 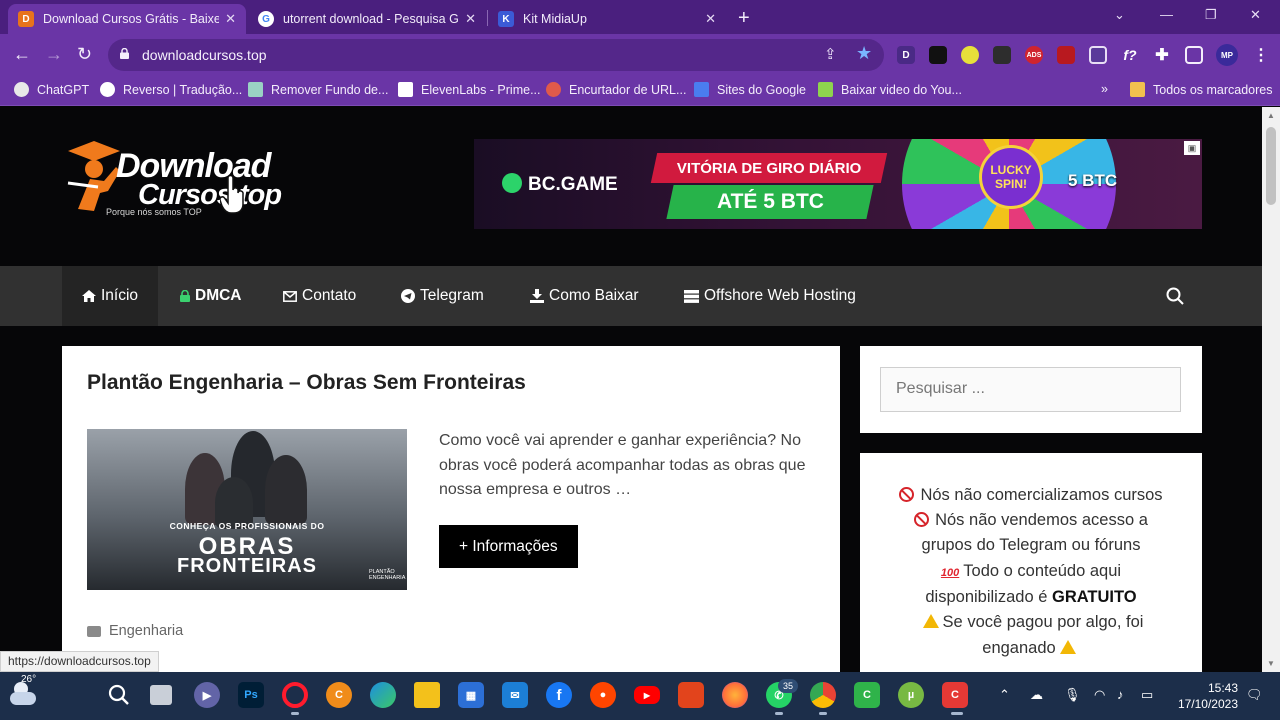 I want to click on mail-icon: ✉, so click(x=515, y=695).